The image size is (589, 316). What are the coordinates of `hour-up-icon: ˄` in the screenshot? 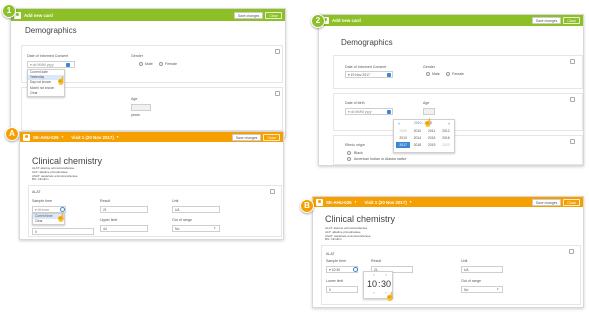 It's located at (374, 275).